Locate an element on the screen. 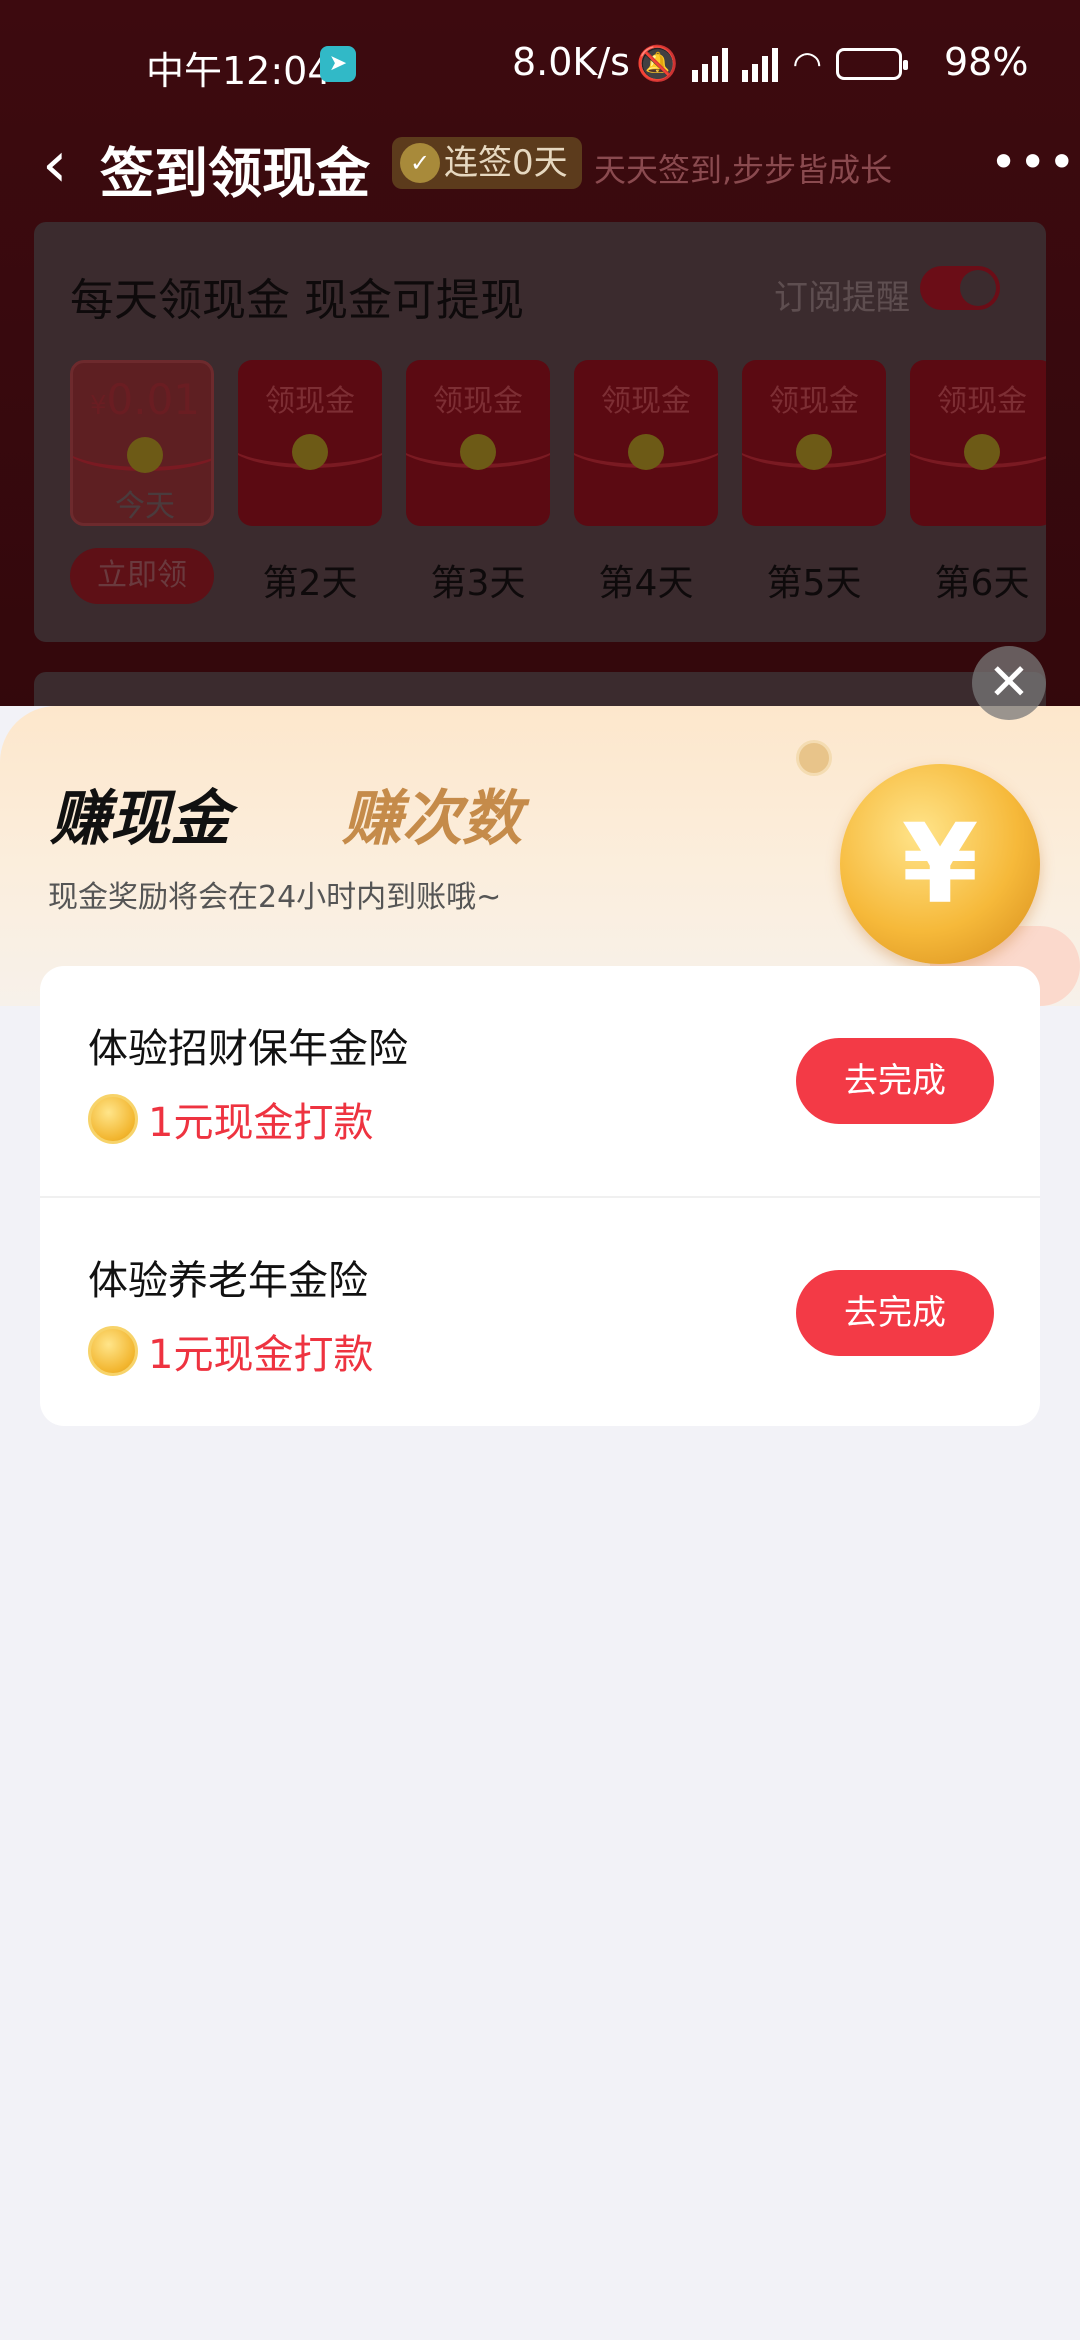 Image resolution: width=1080 pixels, height=2340 pixels. red-envelope-today: ¥0.01 今天 is located at coordinates (142, 443).